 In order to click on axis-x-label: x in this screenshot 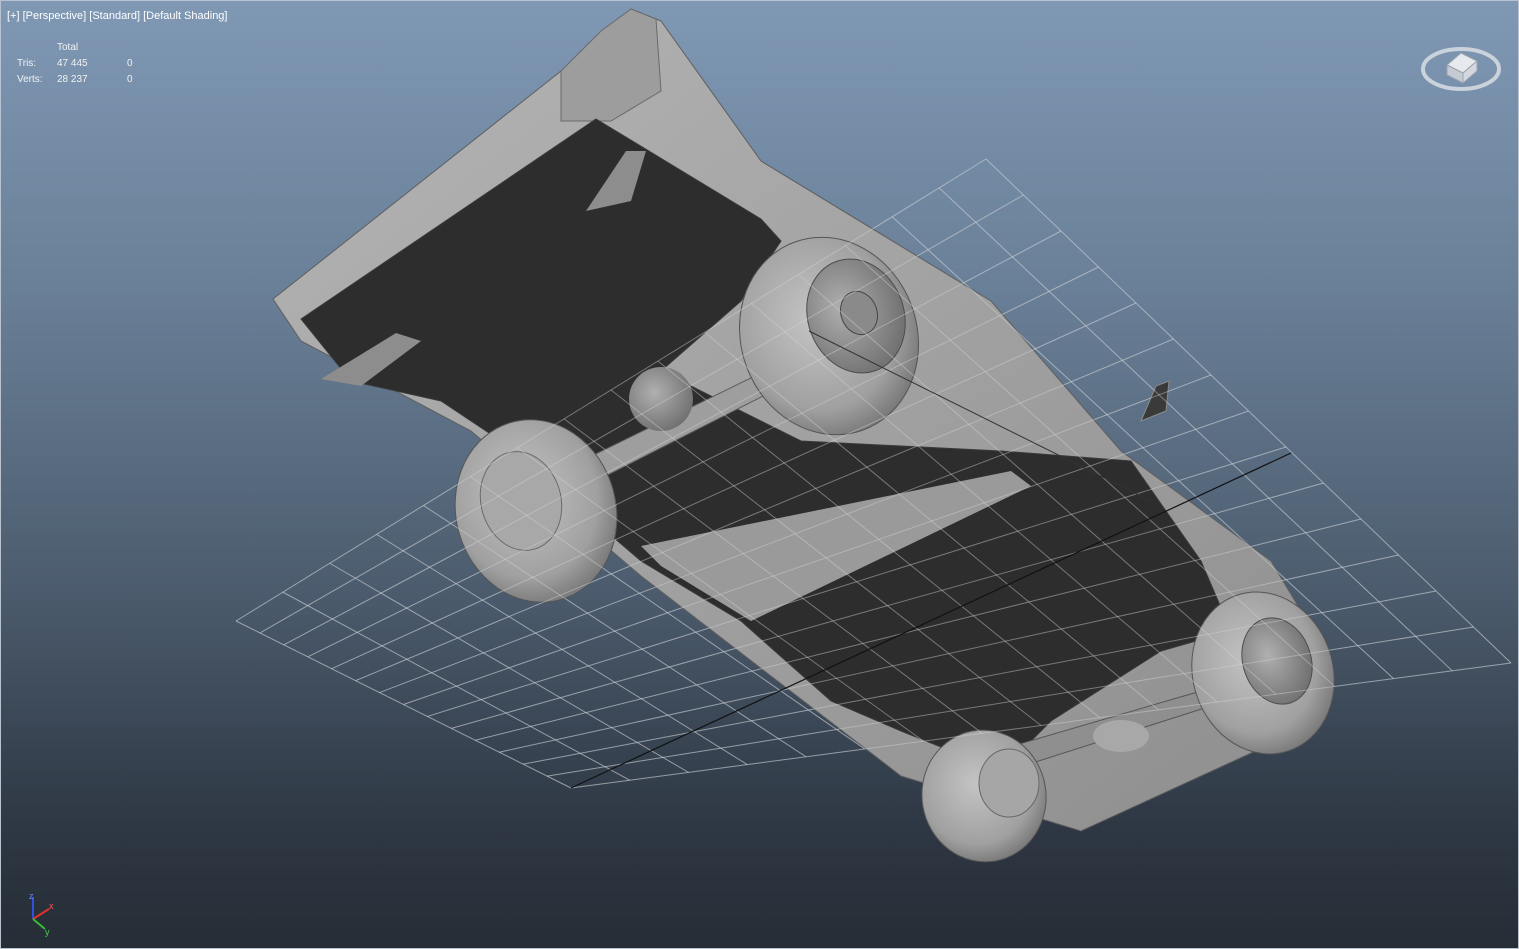, I will do `click(51, 906)`.